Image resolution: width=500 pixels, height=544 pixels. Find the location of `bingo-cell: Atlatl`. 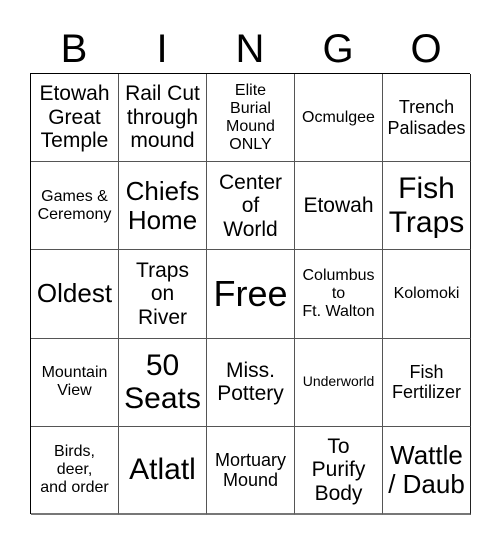

bingo-cell: Atlatl is located at coordinates (163, 470).